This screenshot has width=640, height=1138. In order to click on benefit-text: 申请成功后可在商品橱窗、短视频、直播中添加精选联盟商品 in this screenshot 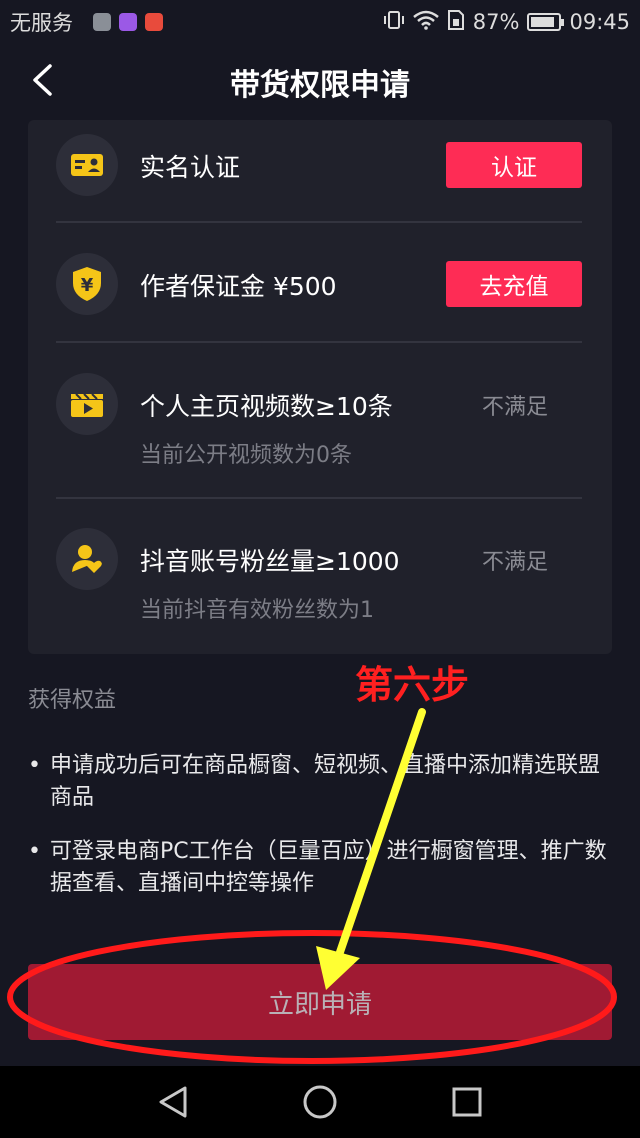, I will do `click(325, 781)`.